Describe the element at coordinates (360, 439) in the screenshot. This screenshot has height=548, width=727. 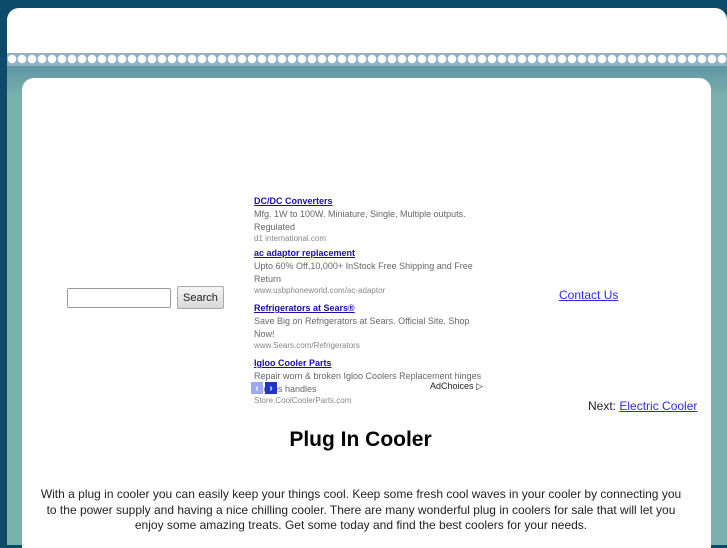
I see `page-title: Plug In Cooler` at that location.